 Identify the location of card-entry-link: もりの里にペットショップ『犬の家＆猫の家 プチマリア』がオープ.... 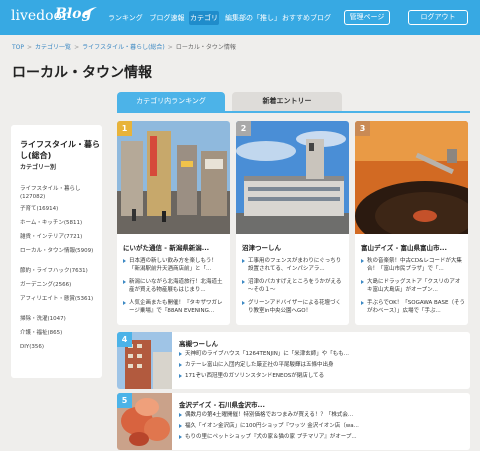
(322, 437).